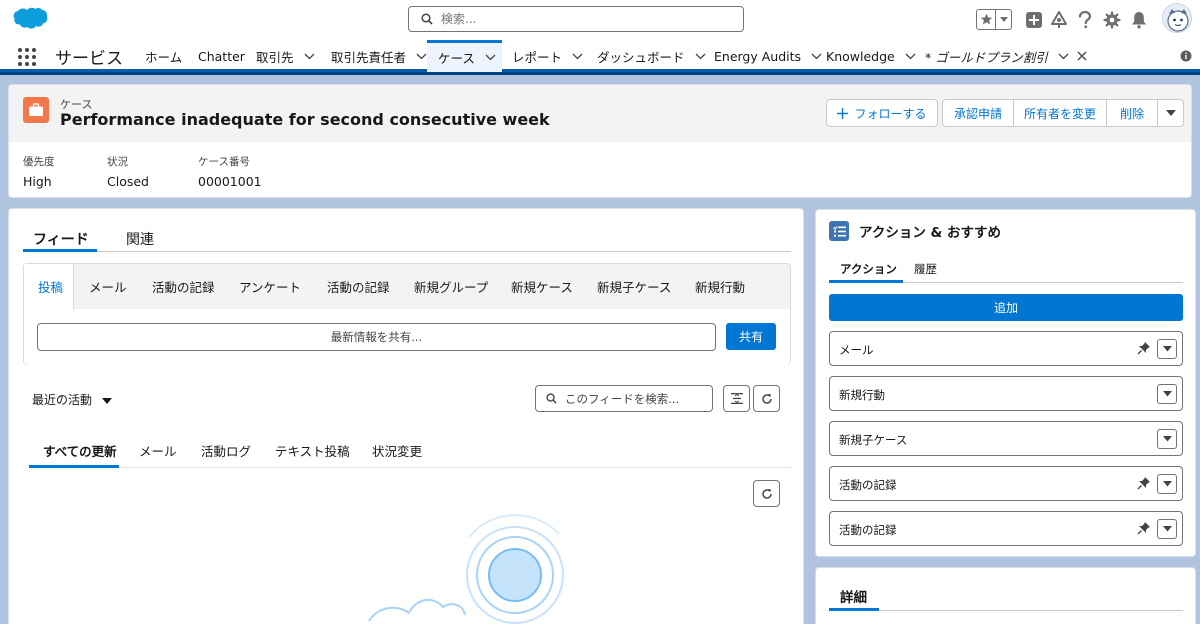 The width and height of the screenshot is (1200, 624). What do you see at coordinates (547, 56) in the screenshot?
I see `nav-item-reports: レポート` at bounding box center [547, 56].